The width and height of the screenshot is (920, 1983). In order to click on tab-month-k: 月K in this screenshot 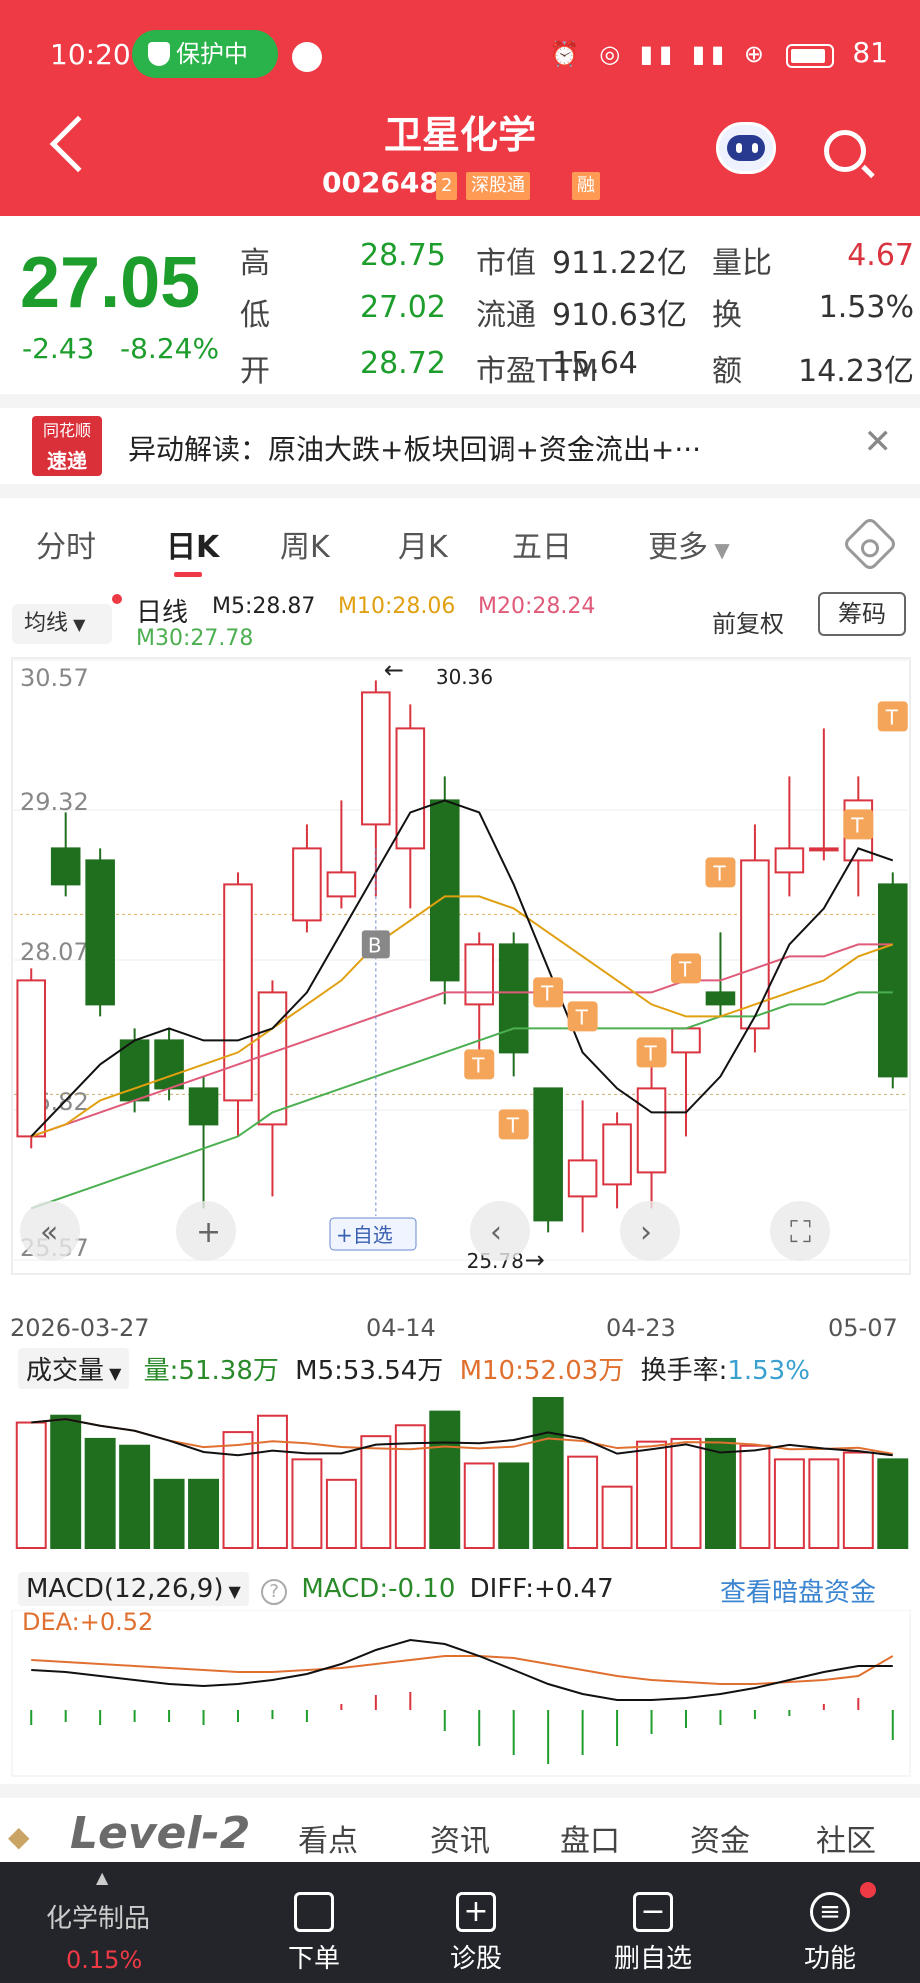, I will do `click(423, 544)`.